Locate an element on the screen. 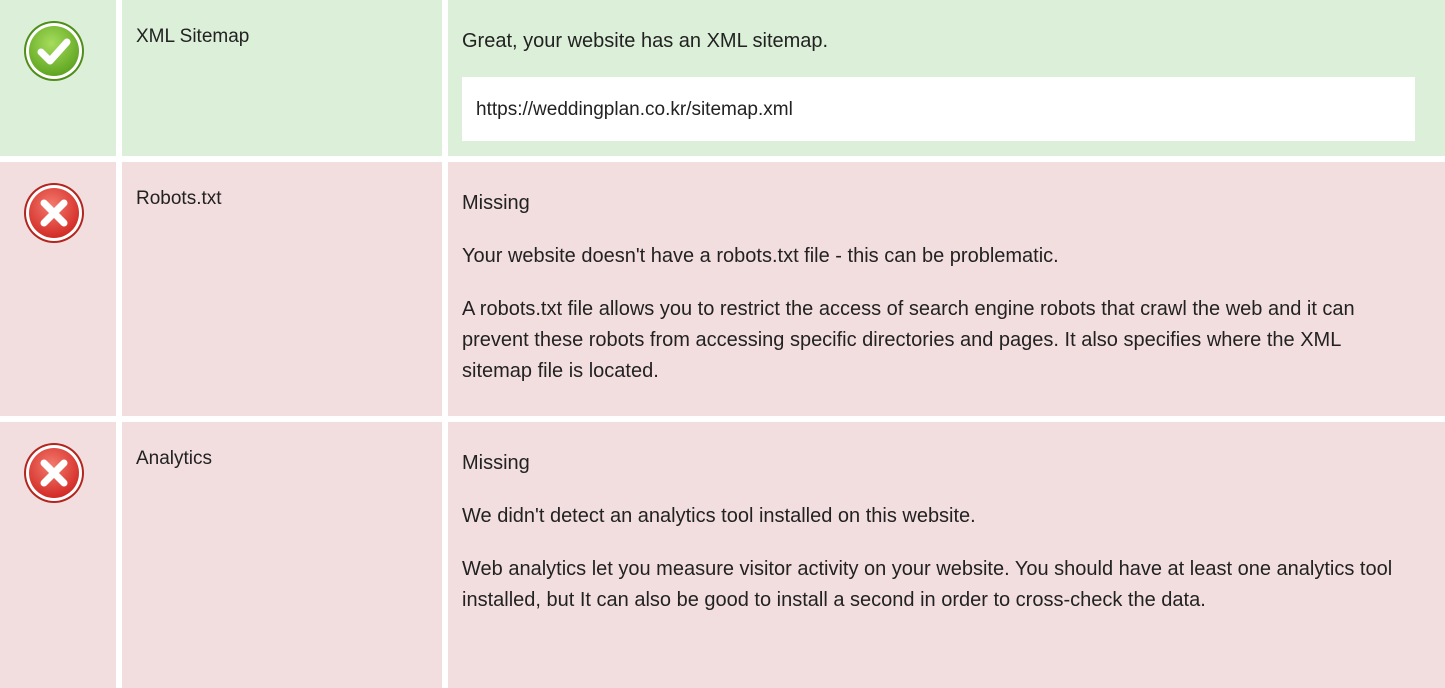  sitemap-url: https://weddingplan.co.kr/sitemap.xml is located at coordinates (634, 109).